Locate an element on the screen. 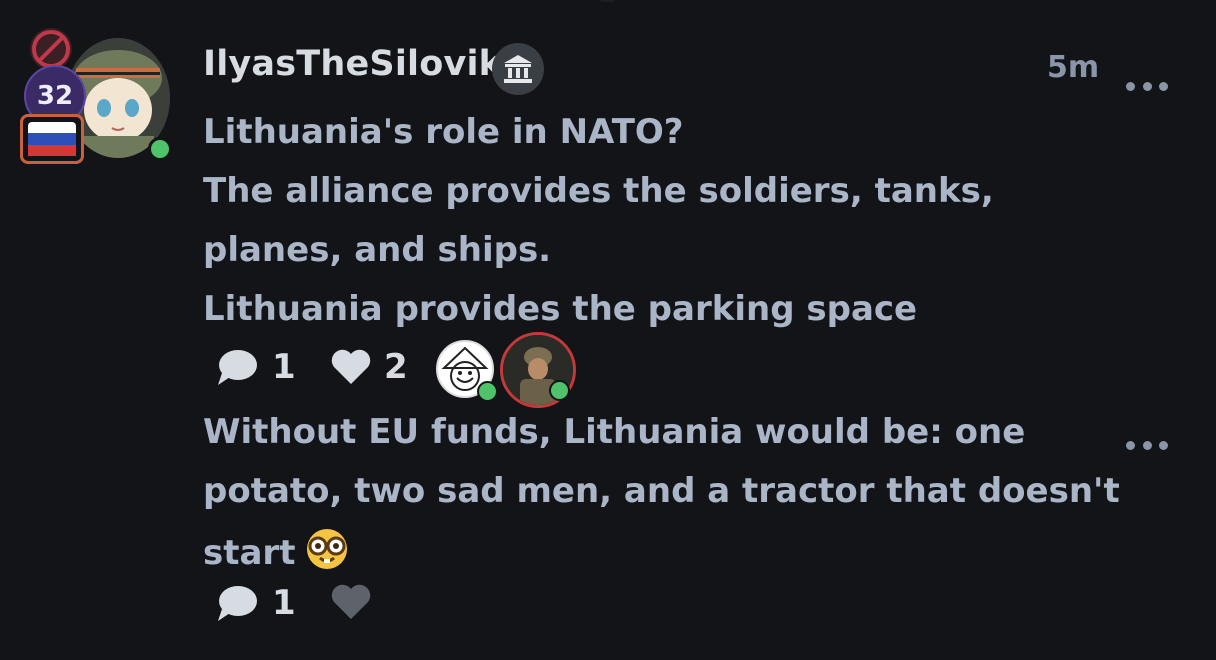  russia-flag-icon is located at coordinates (52, 139).